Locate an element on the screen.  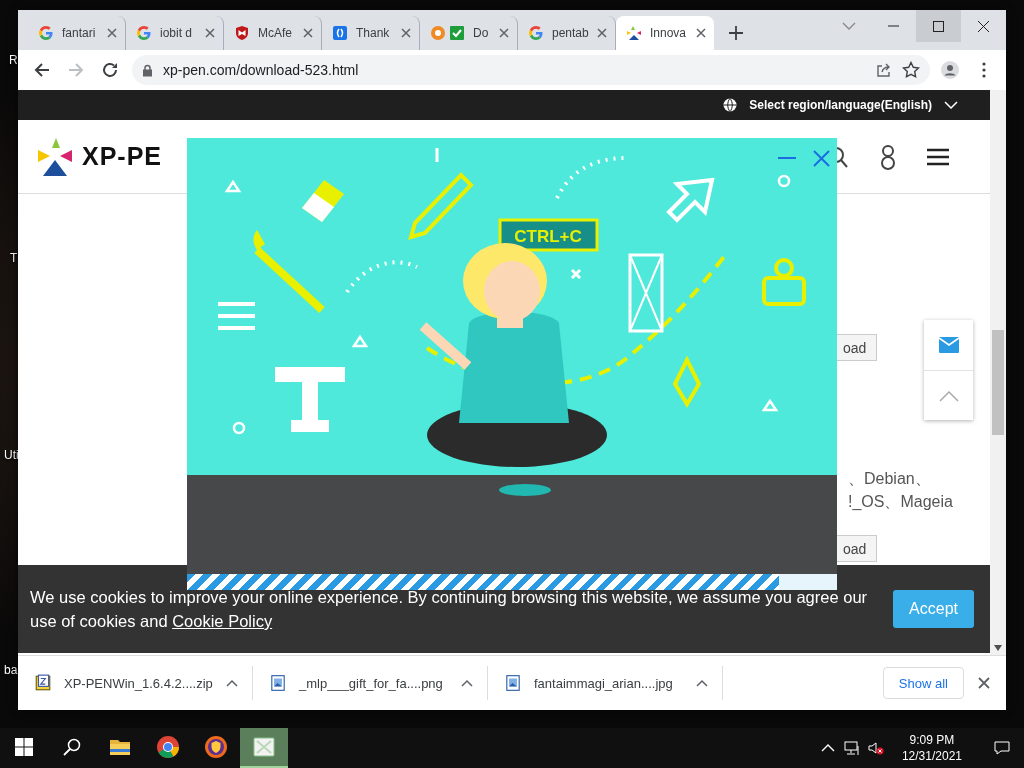
ring-logo-icon is located at coordinates (438, 33).